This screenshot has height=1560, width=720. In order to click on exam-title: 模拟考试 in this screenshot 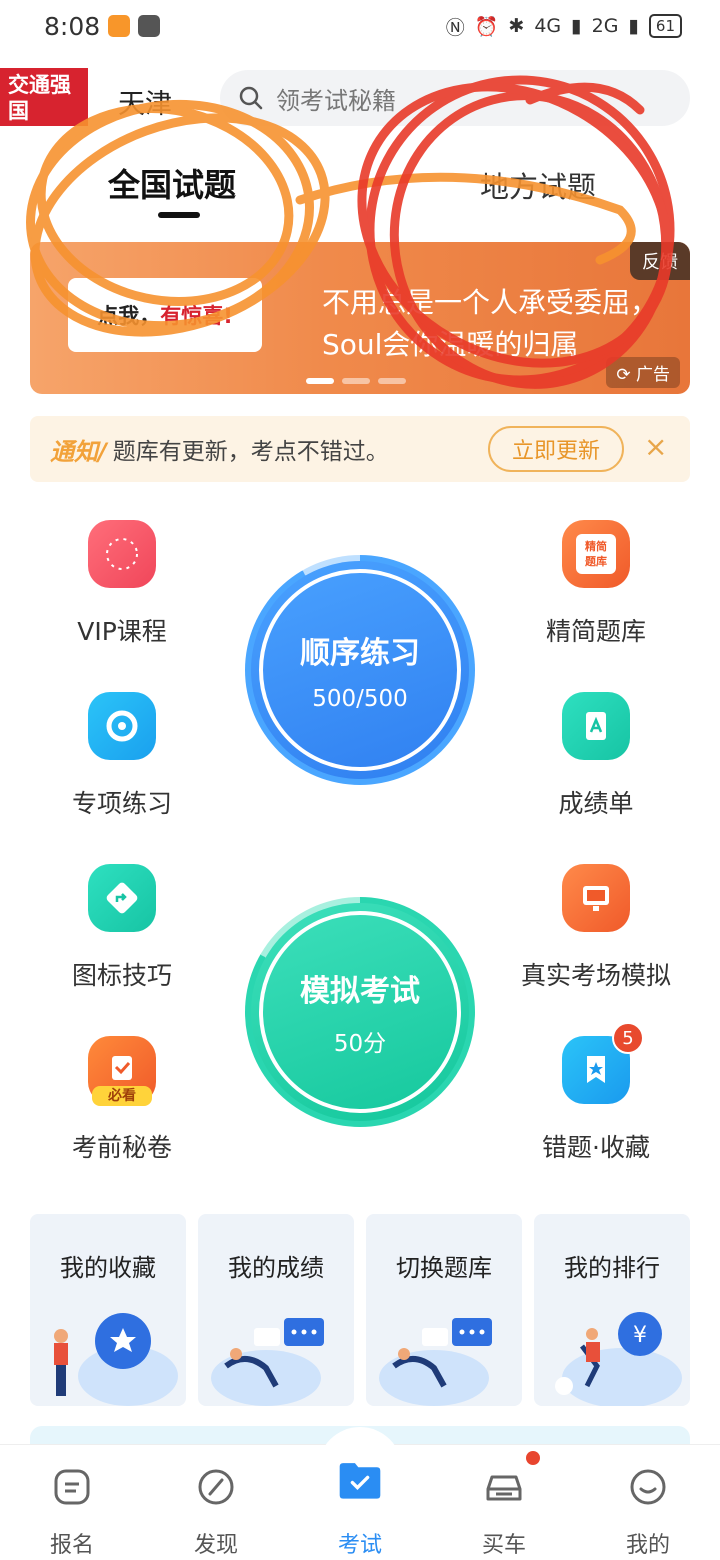, I will do `click(360, 991)`.